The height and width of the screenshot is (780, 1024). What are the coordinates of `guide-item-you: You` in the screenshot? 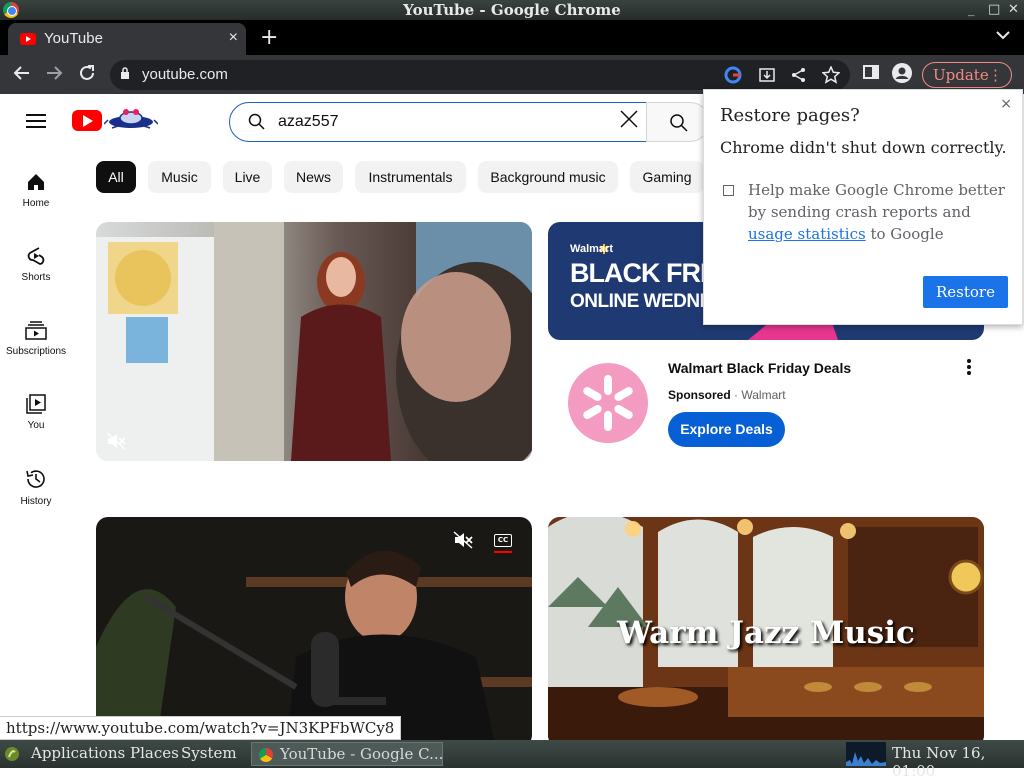 It's located at (36, 412).